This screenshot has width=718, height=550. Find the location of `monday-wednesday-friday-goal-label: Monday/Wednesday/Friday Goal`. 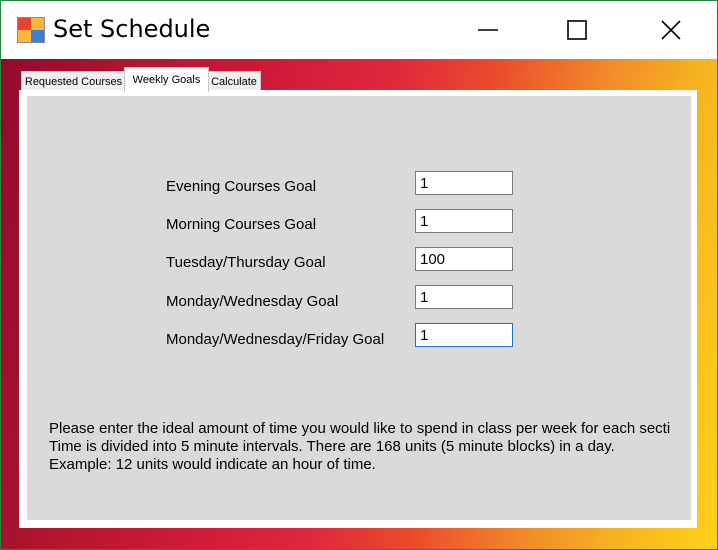

monday-wednesday-friday-goal-label: Monday/Wednesday/Friday Goal is located at coordinates (275, 339).